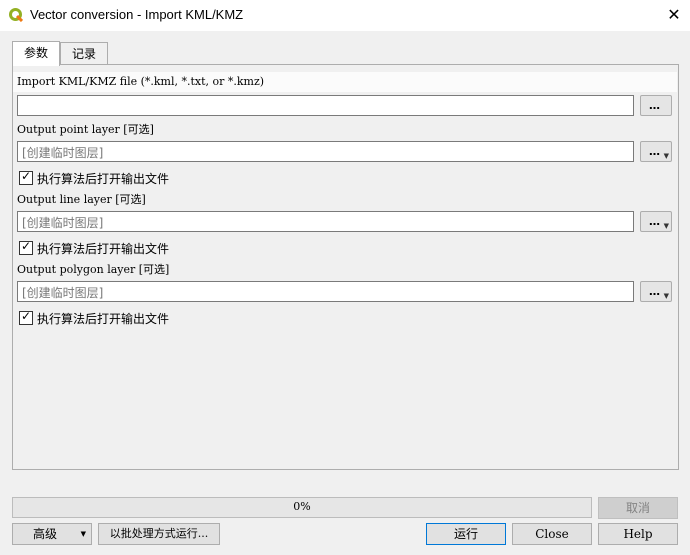 The width and height of the screenshot is (690, 555). What do you see at coordinates (84, 53) in the screenshot?
I see `tab-log: 记录` at bounding box center [84, 53].